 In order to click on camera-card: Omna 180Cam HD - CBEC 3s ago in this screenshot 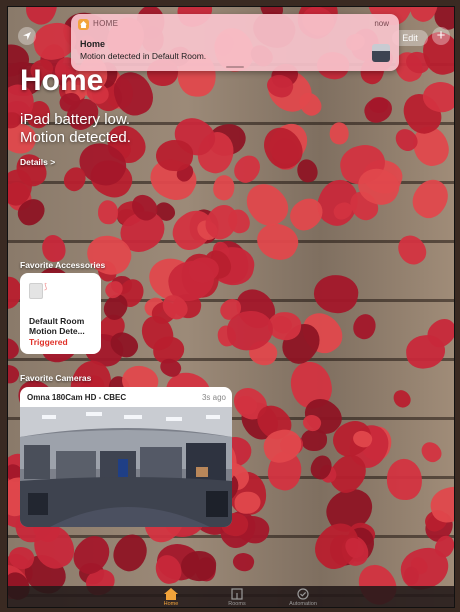, I will do `click(126, 457)`.